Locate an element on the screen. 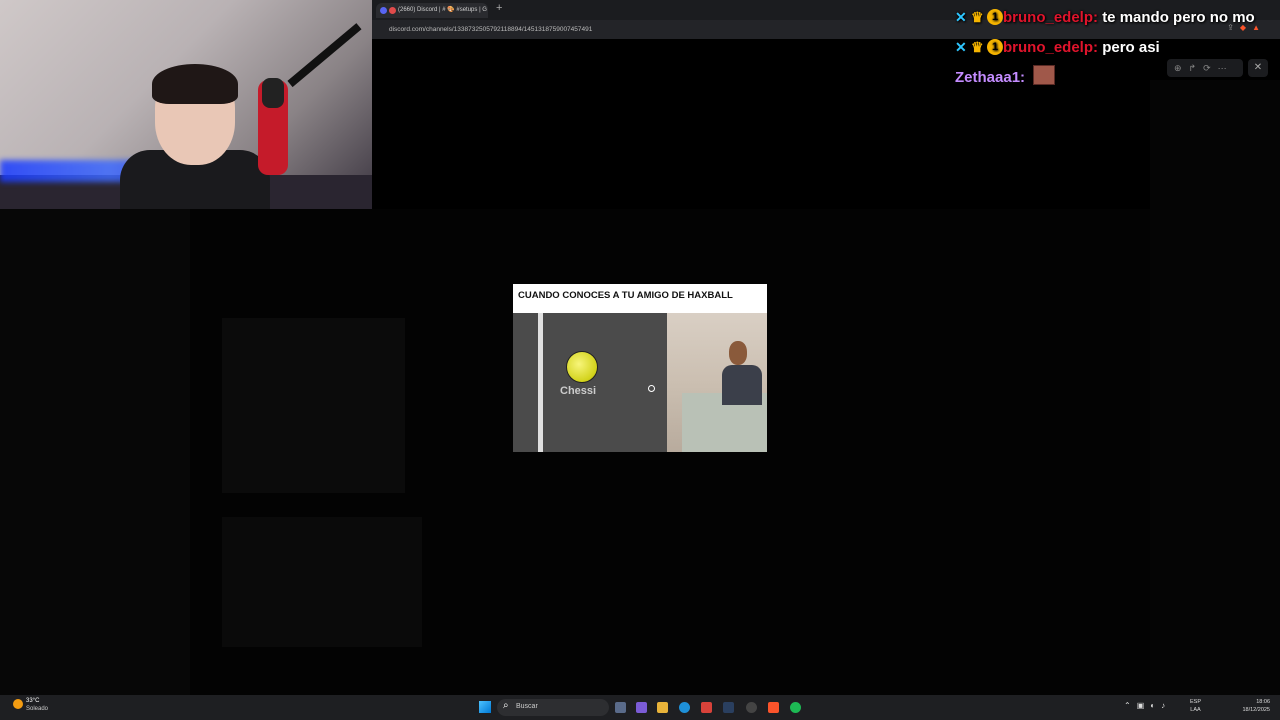  chat-text: te mando pero no mo is located at coordinates (1178, 17).